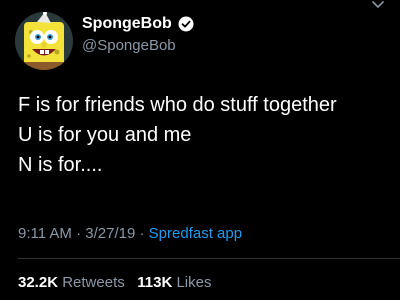  What do you see at coordinates (209, 258) in the screenshot?
I see `divider` at bounding box center [209, 258].